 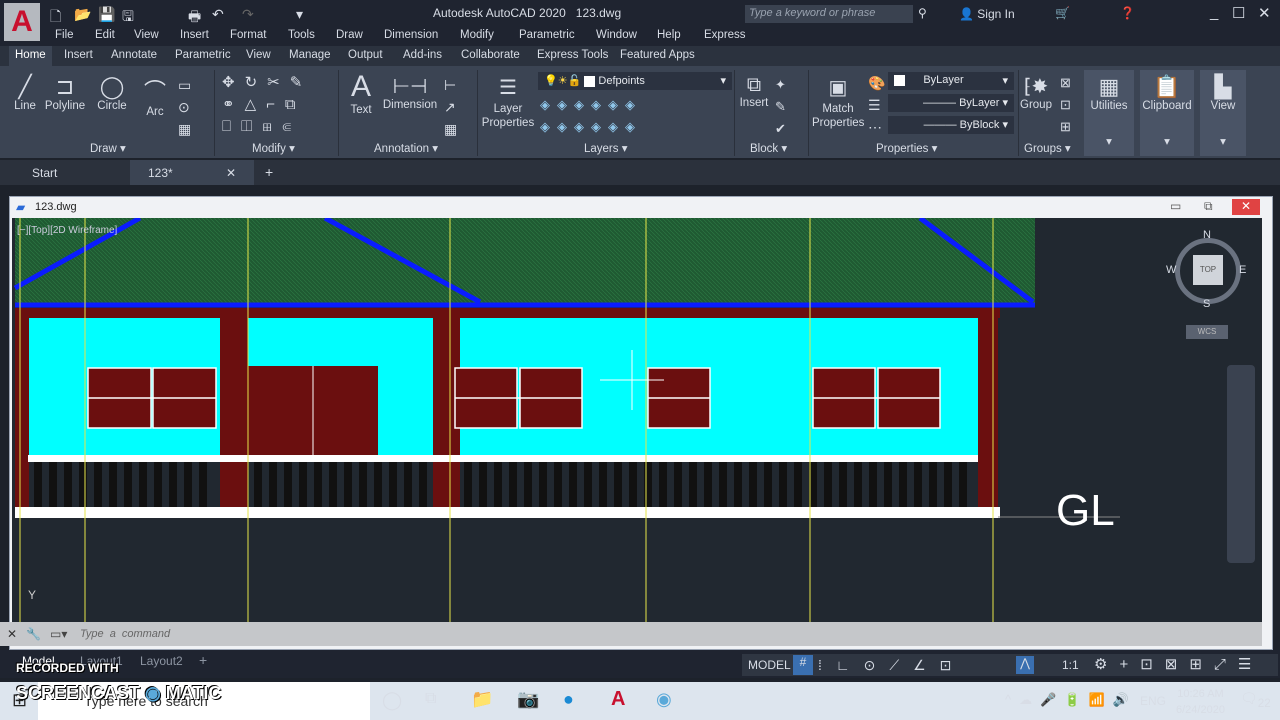 What do you see at coordinates (591, 116) in the screenshot?
I see `layer-tools-icons: ◈◈◈◈◈◈ ◈◈◈◈◈◈` at bounding box center [591, 116].